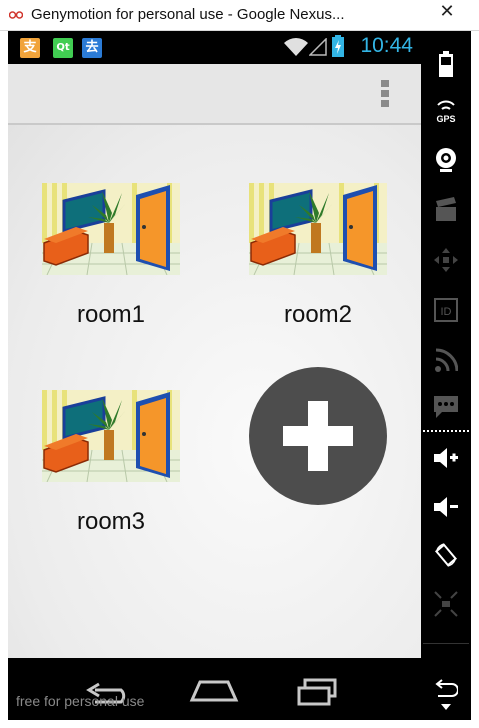  I want to click on volume-up-icon, so click(446, 458).